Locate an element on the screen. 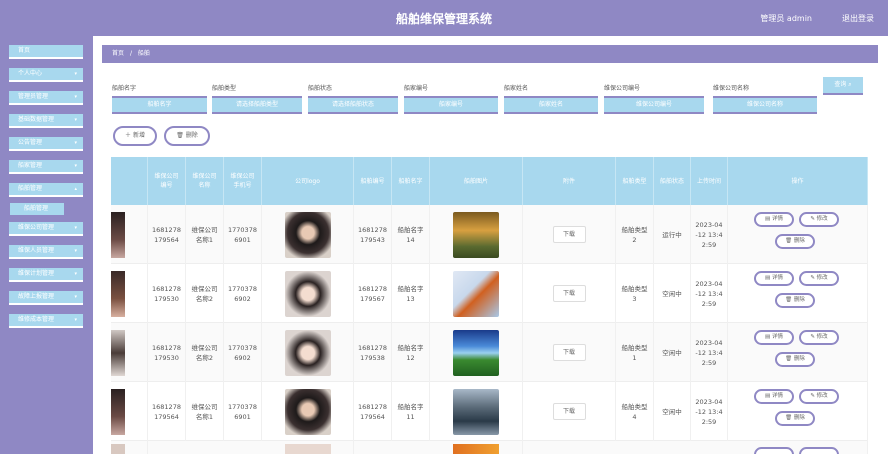  header-company-logo: 公司logo is located at coordinates (308, 181).